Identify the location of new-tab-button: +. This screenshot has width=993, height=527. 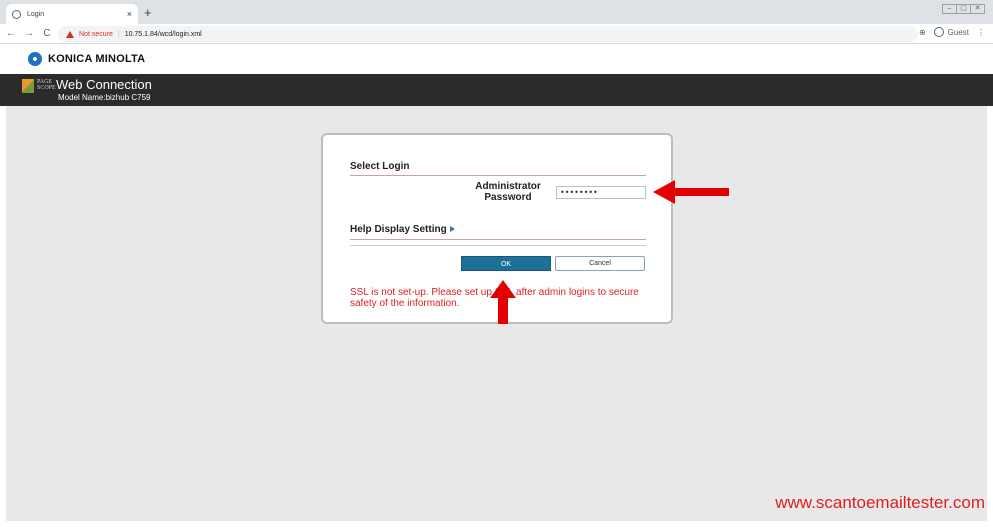
(148, 12).